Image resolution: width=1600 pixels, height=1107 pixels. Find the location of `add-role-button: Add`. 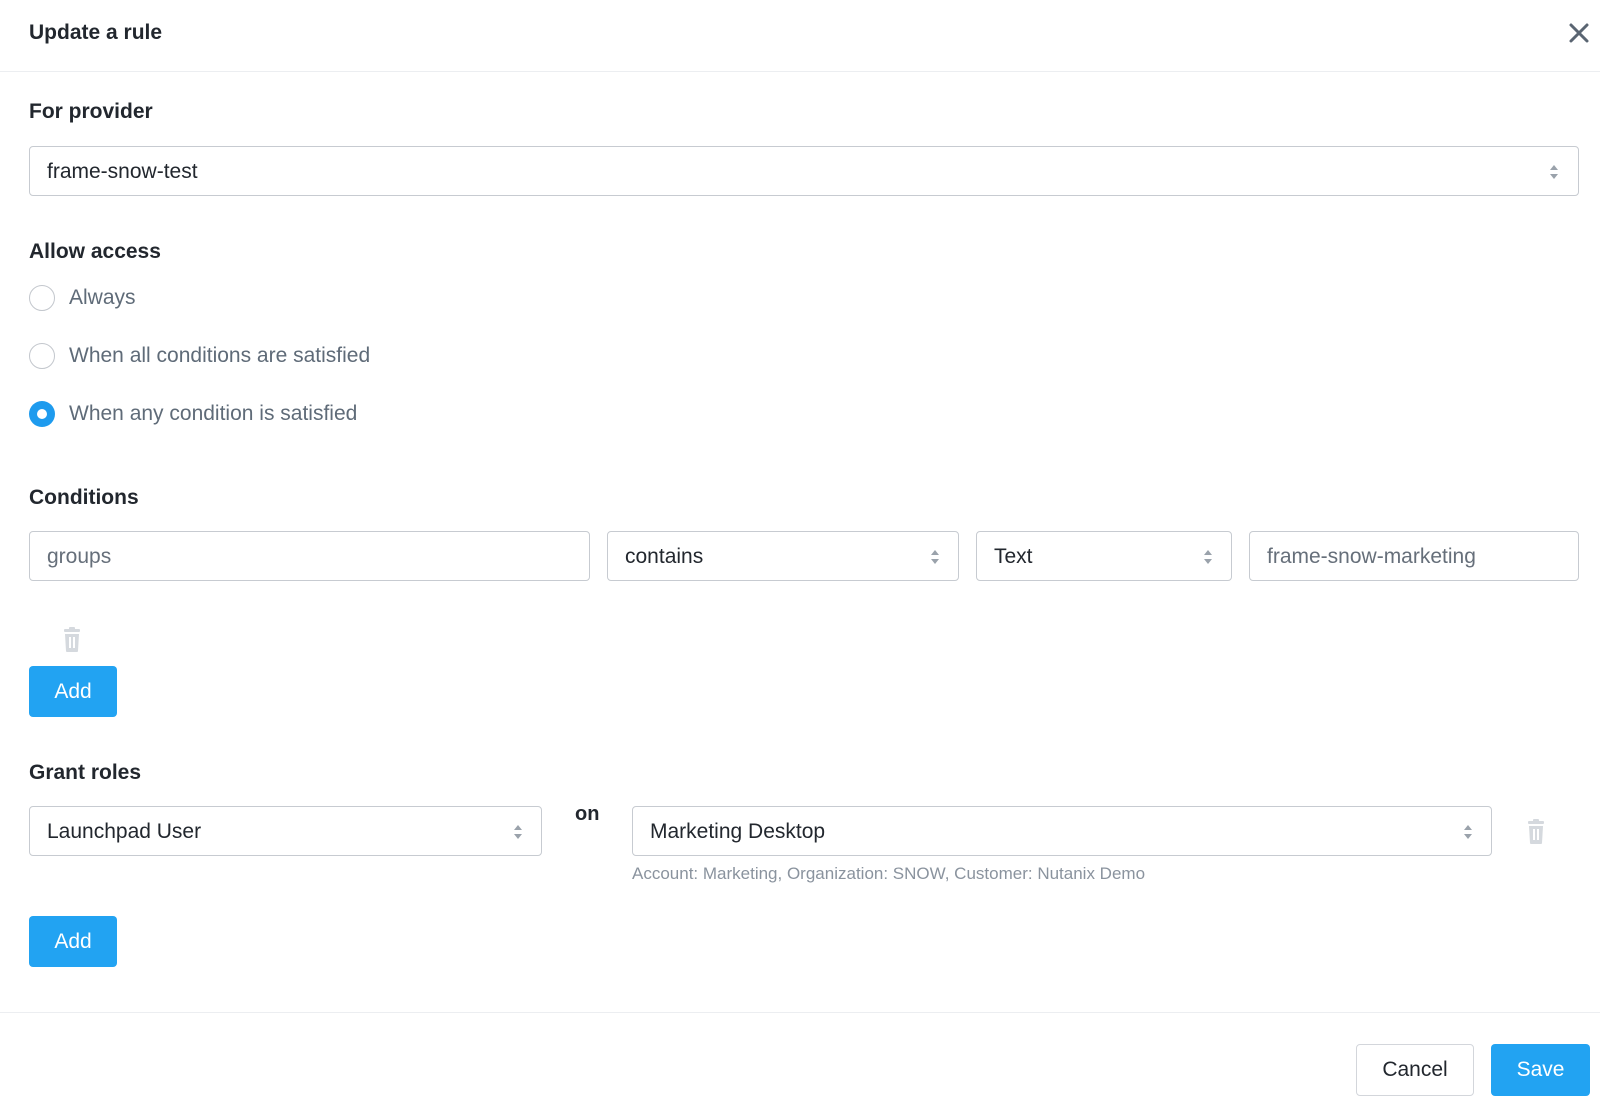

add-role-button: Add is located at coordinates (73, 941).